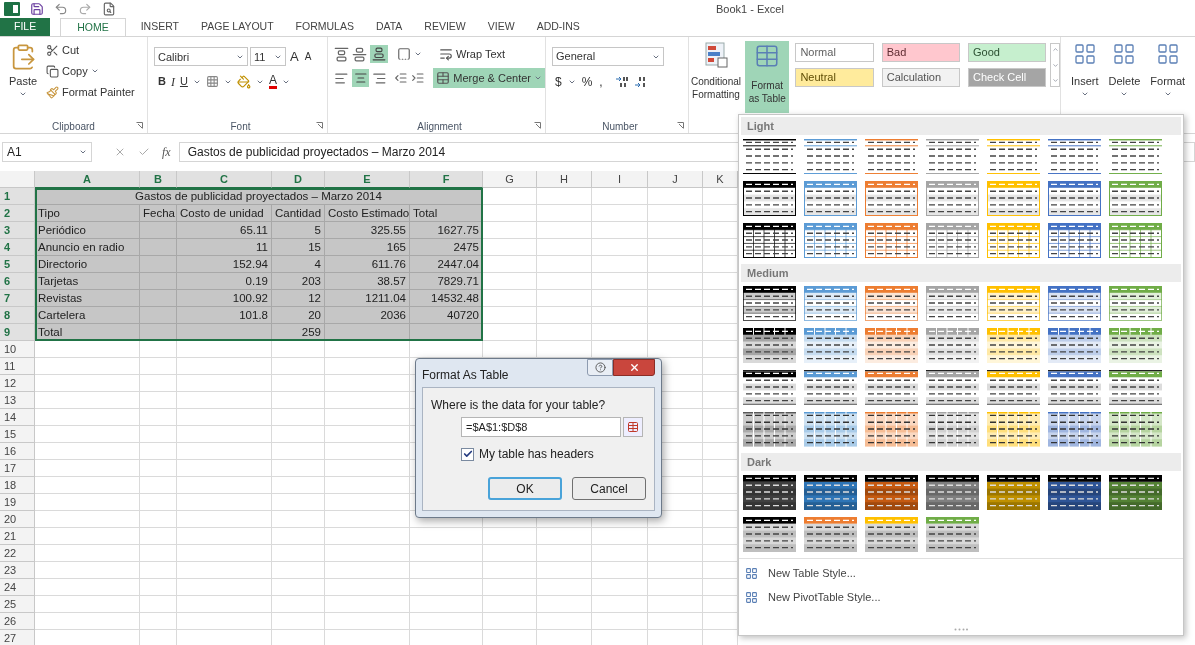 The width and height of the screenshot is (1195, 645). What do you see at coordinates (166, 152) in the screenshot?
I see `insert-function-button: fx` at bounding box center [166, 152].